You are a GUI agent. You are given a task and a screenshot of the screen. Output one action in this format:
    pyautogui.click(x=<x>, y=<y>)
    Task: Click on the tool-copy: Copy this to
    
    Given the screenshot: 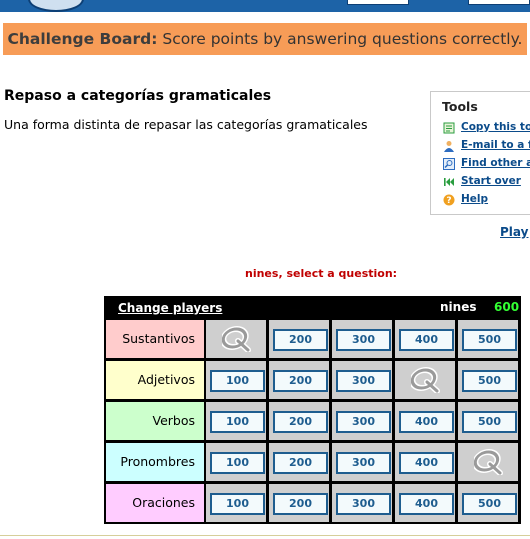 What is the action you would take?
    pyautogui.click(x=486, y=129)
    